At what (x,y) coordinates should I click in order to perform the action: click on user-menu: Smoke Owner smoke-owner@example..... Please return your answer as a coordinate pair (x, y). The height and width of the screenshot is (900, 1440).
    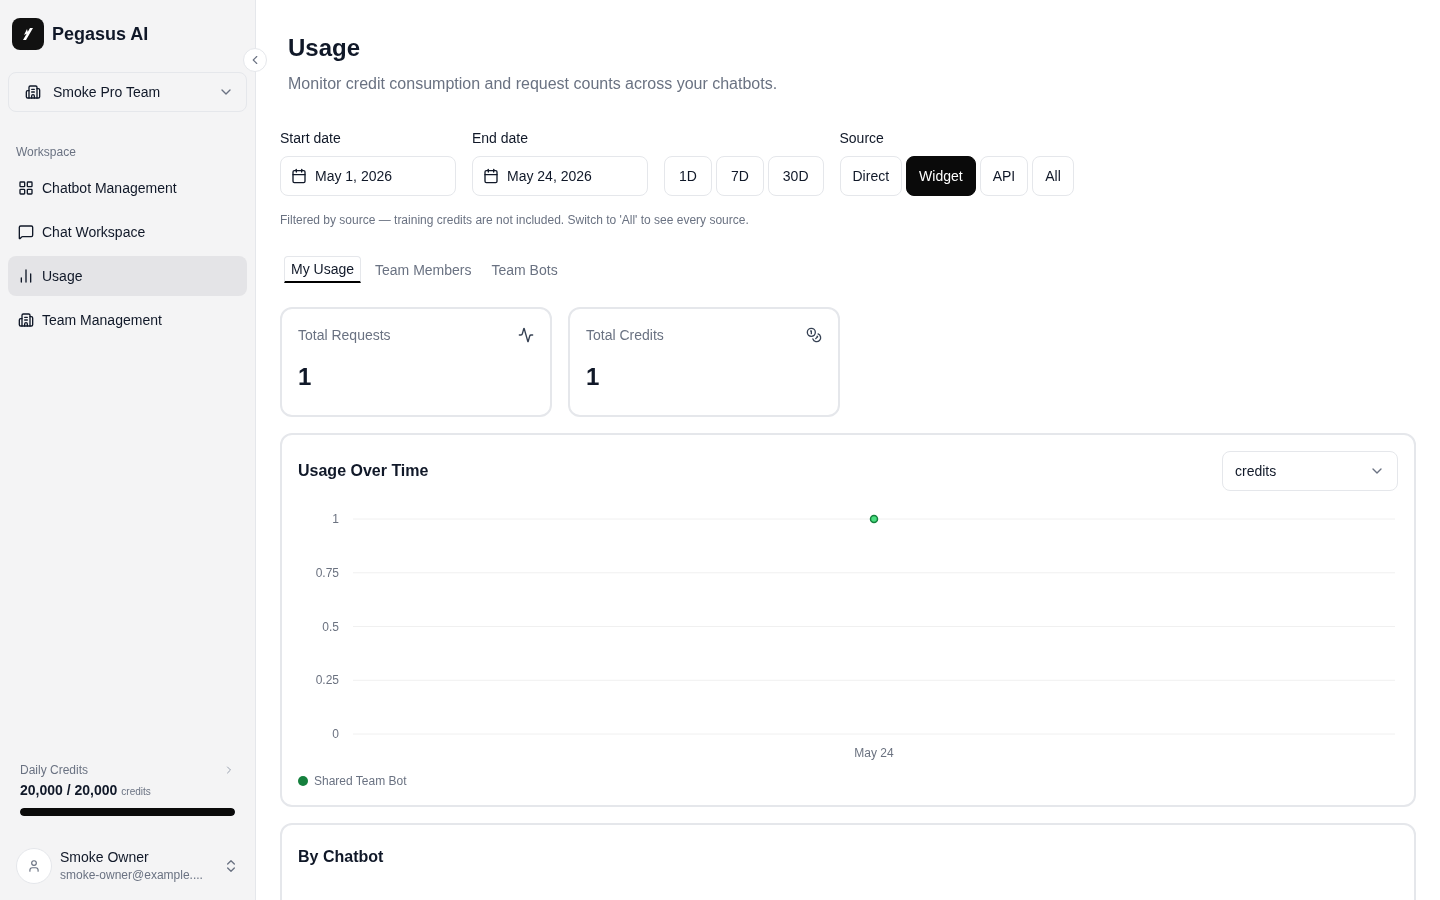
    Looking at the image, I should click on (127, 866).